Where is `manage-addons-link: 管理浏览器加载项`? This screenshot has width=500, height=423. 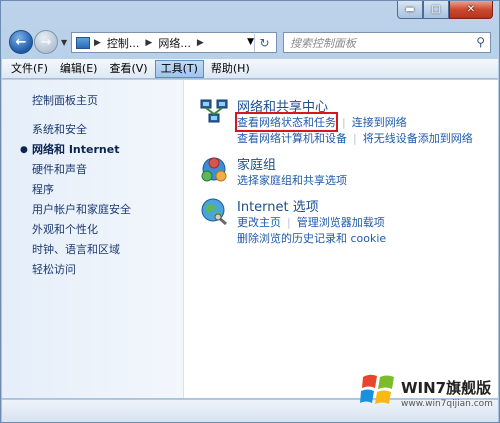
manage-addons-link: 管理浏览器加载项 is located at coordinates (341, 222).